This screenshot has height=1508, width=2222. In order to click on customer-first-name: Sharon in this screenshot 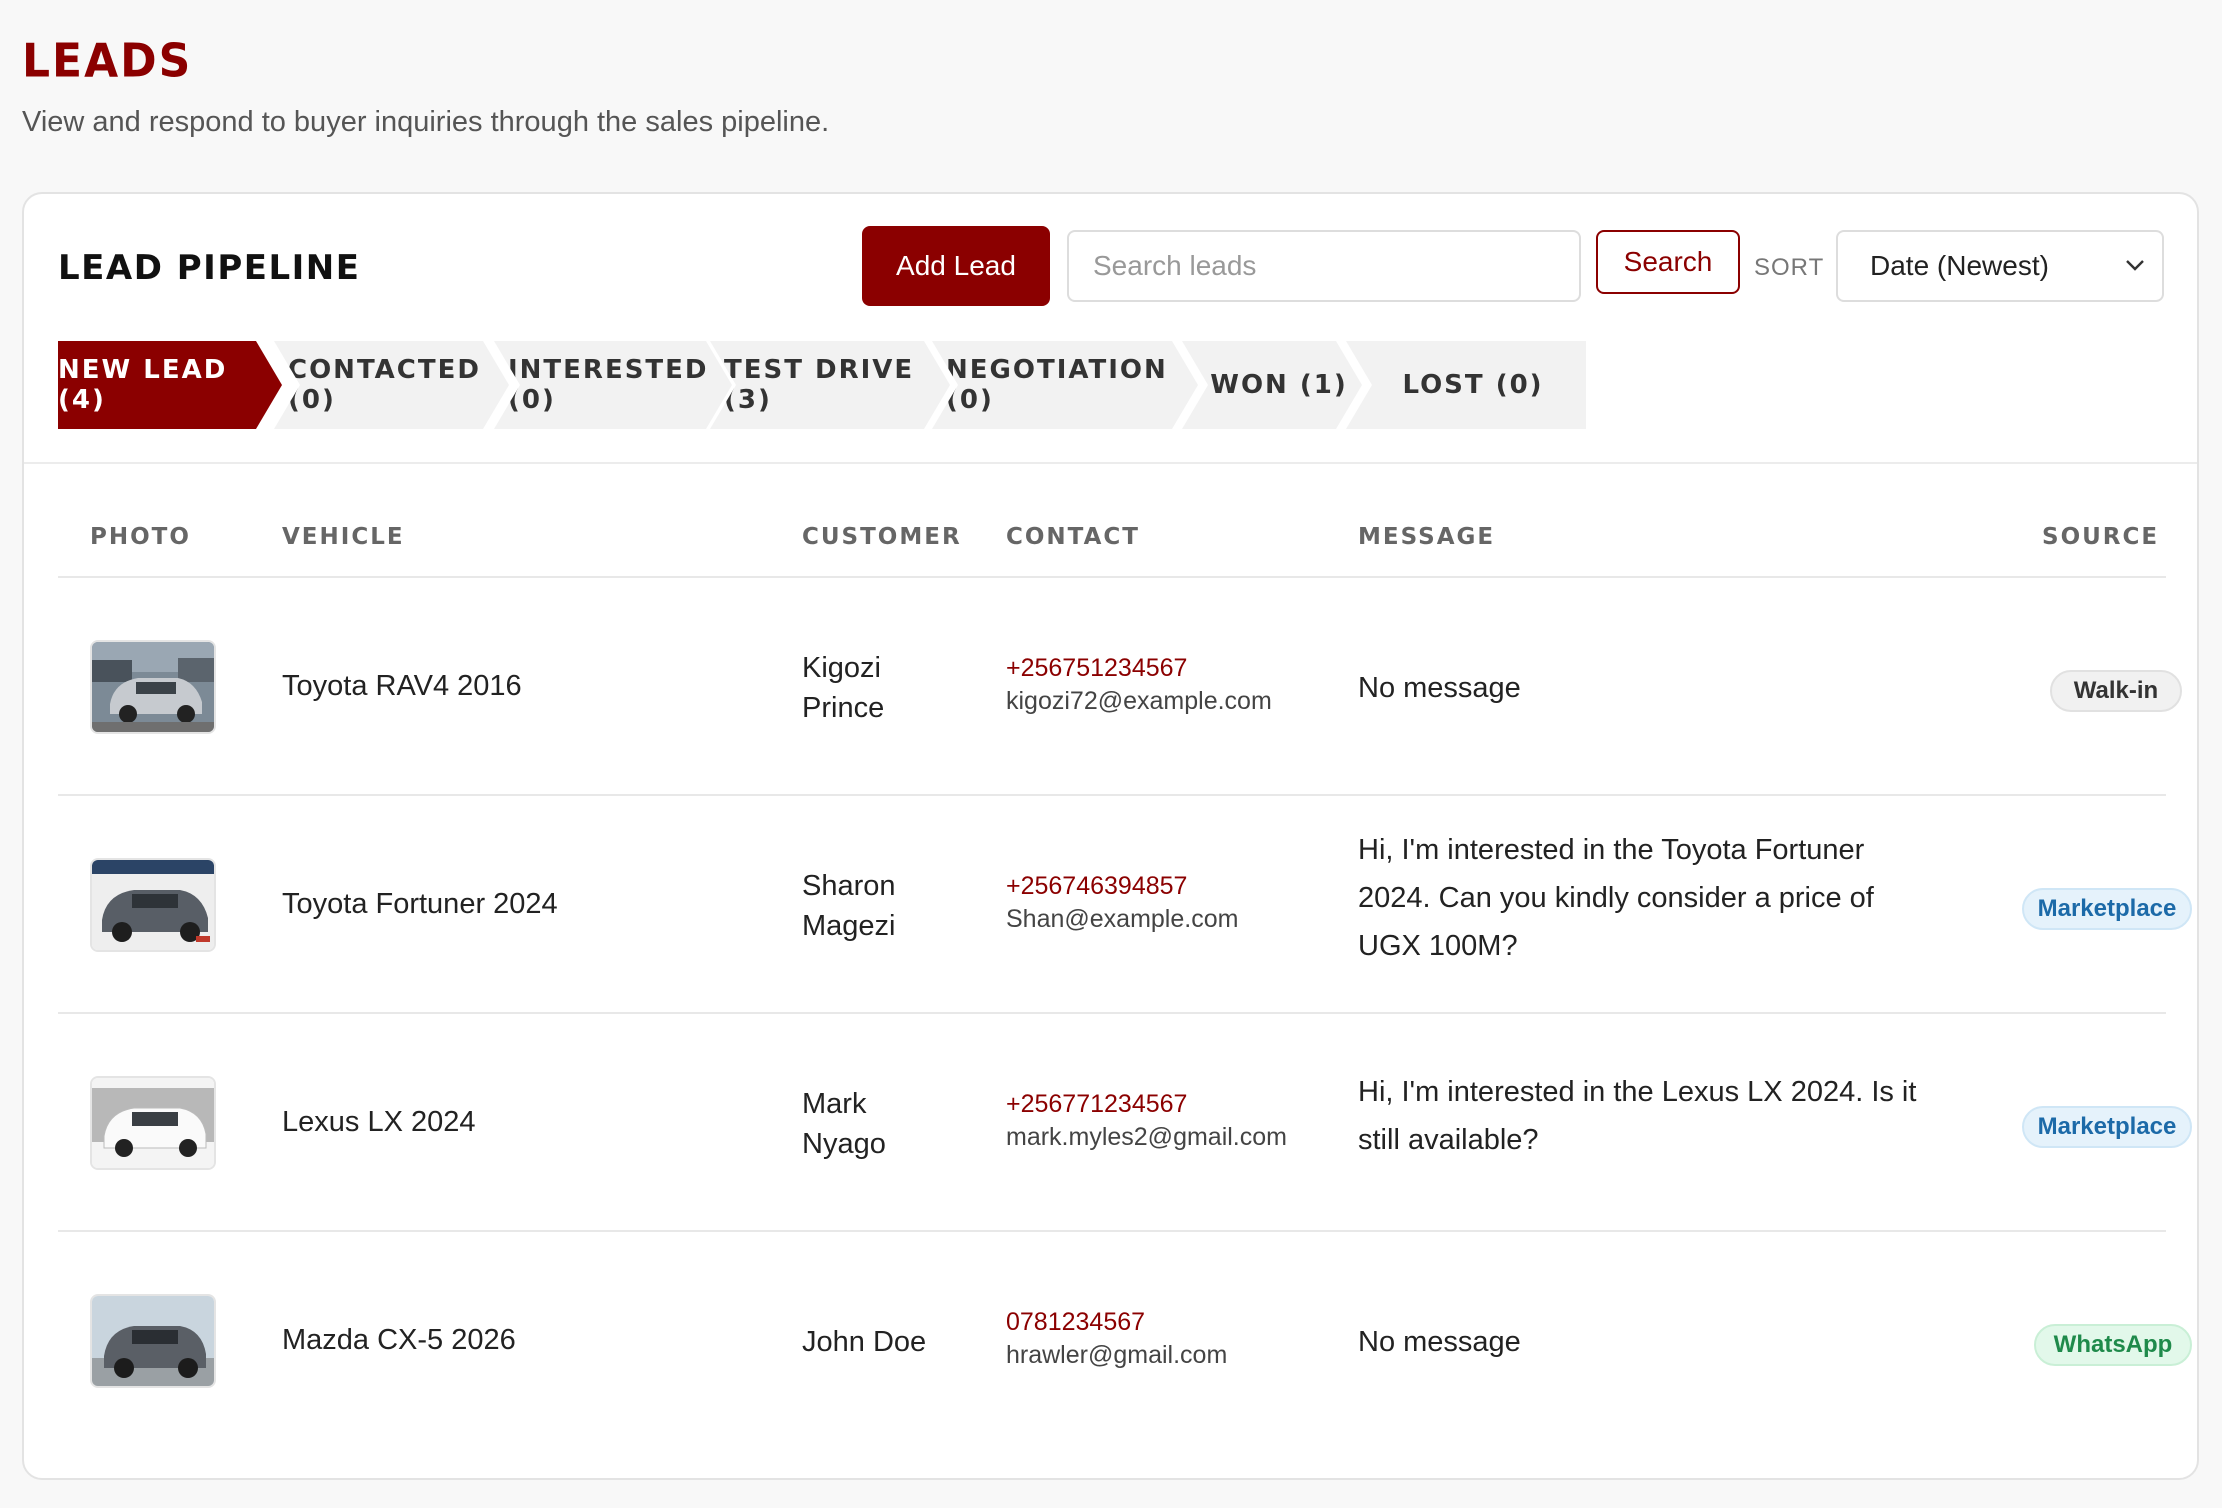, I will do `click(849, 886)`.